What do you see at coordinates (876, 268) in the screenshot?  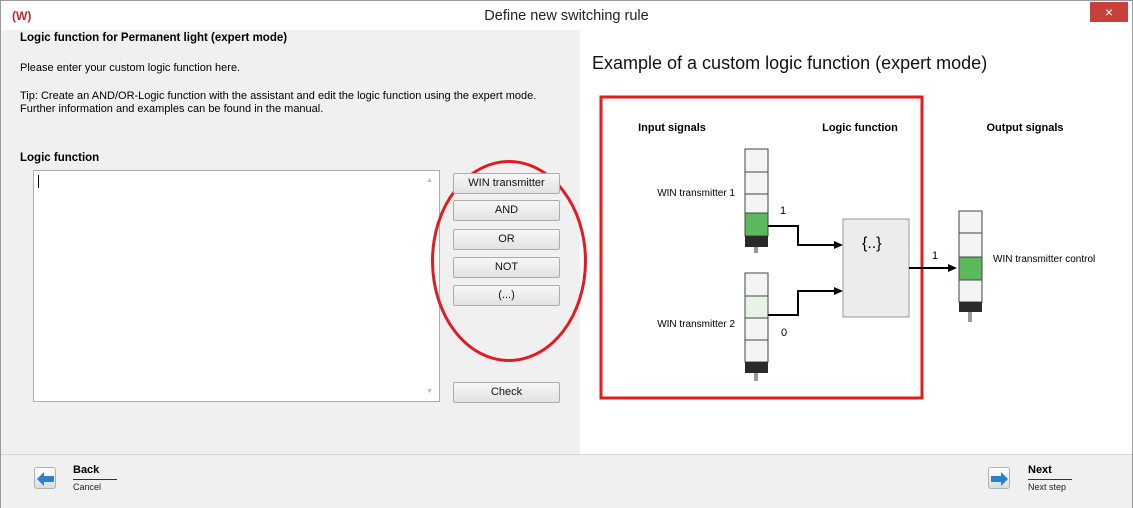 I see `logic-function-box` at bounding box center [876, 268].